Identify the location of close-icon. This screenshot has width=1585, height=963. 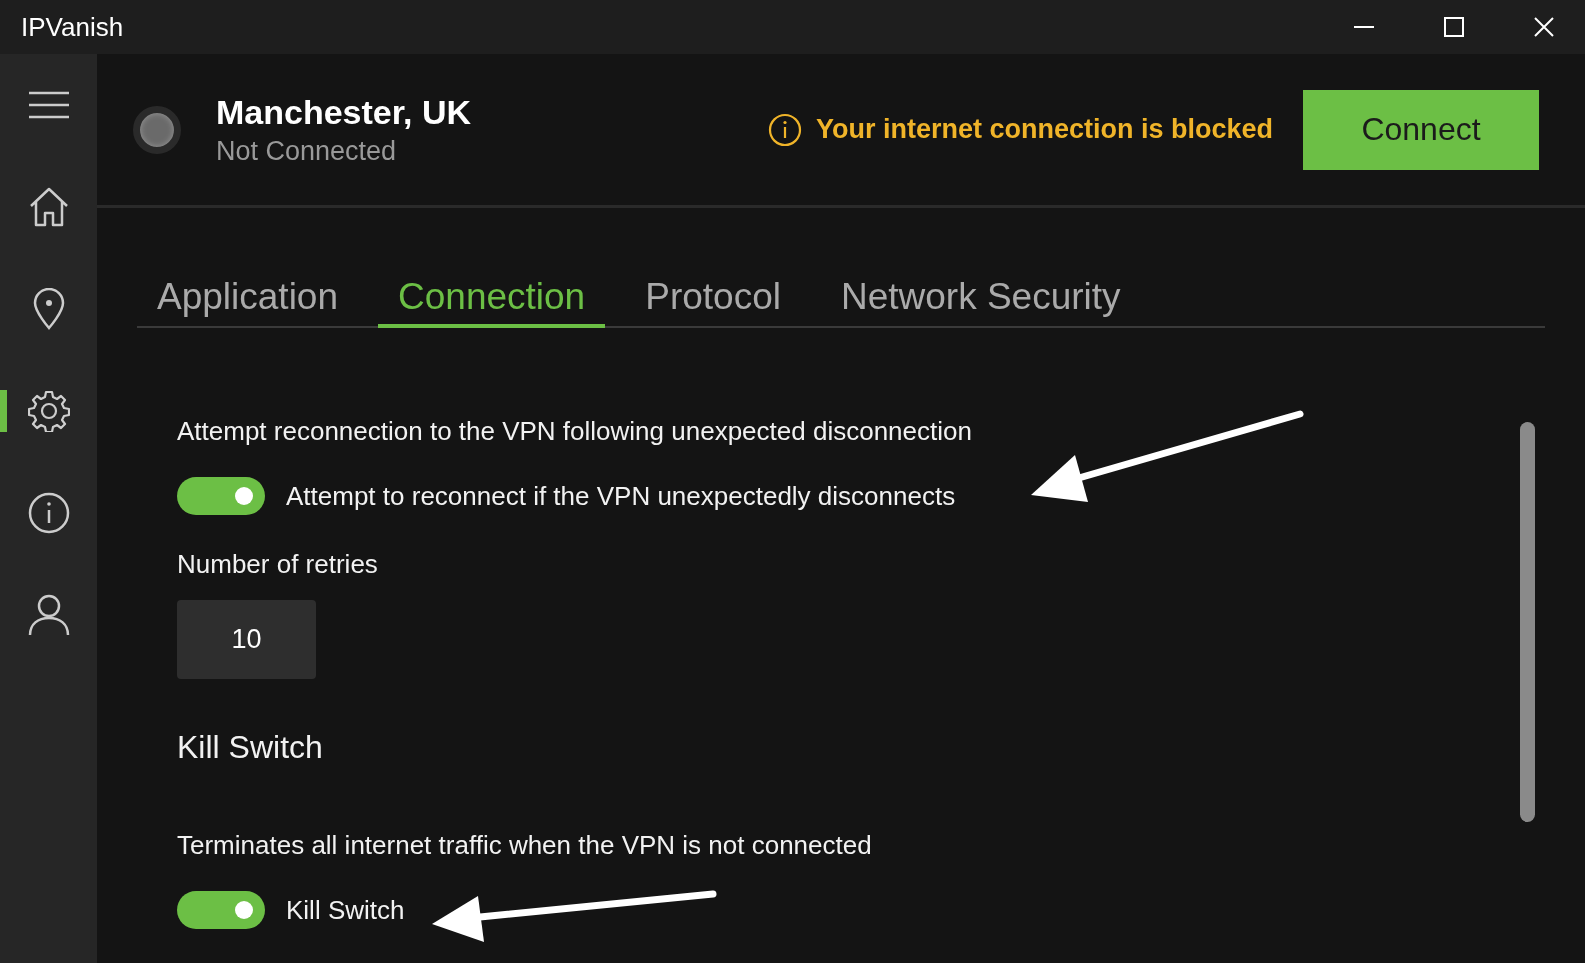
(1544, 27).